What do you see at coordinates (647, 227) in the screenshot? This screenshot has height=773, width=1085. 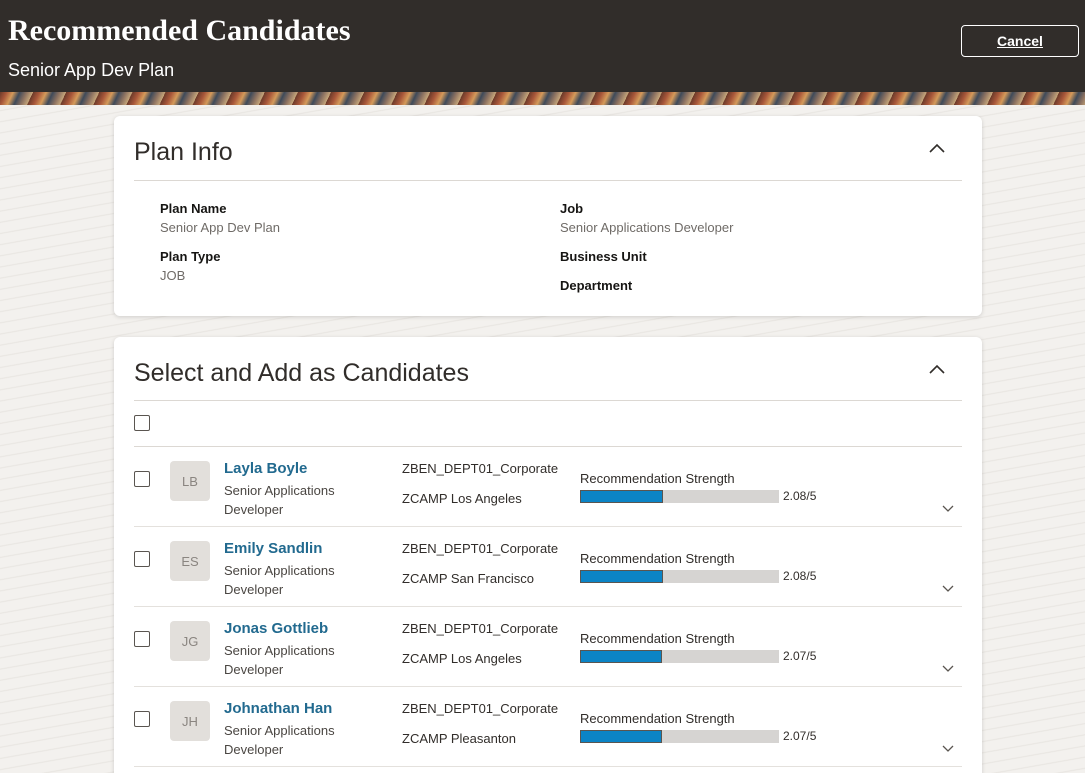 I see `job-value: Senior Applications Developer` at bounding box center [647, 227].